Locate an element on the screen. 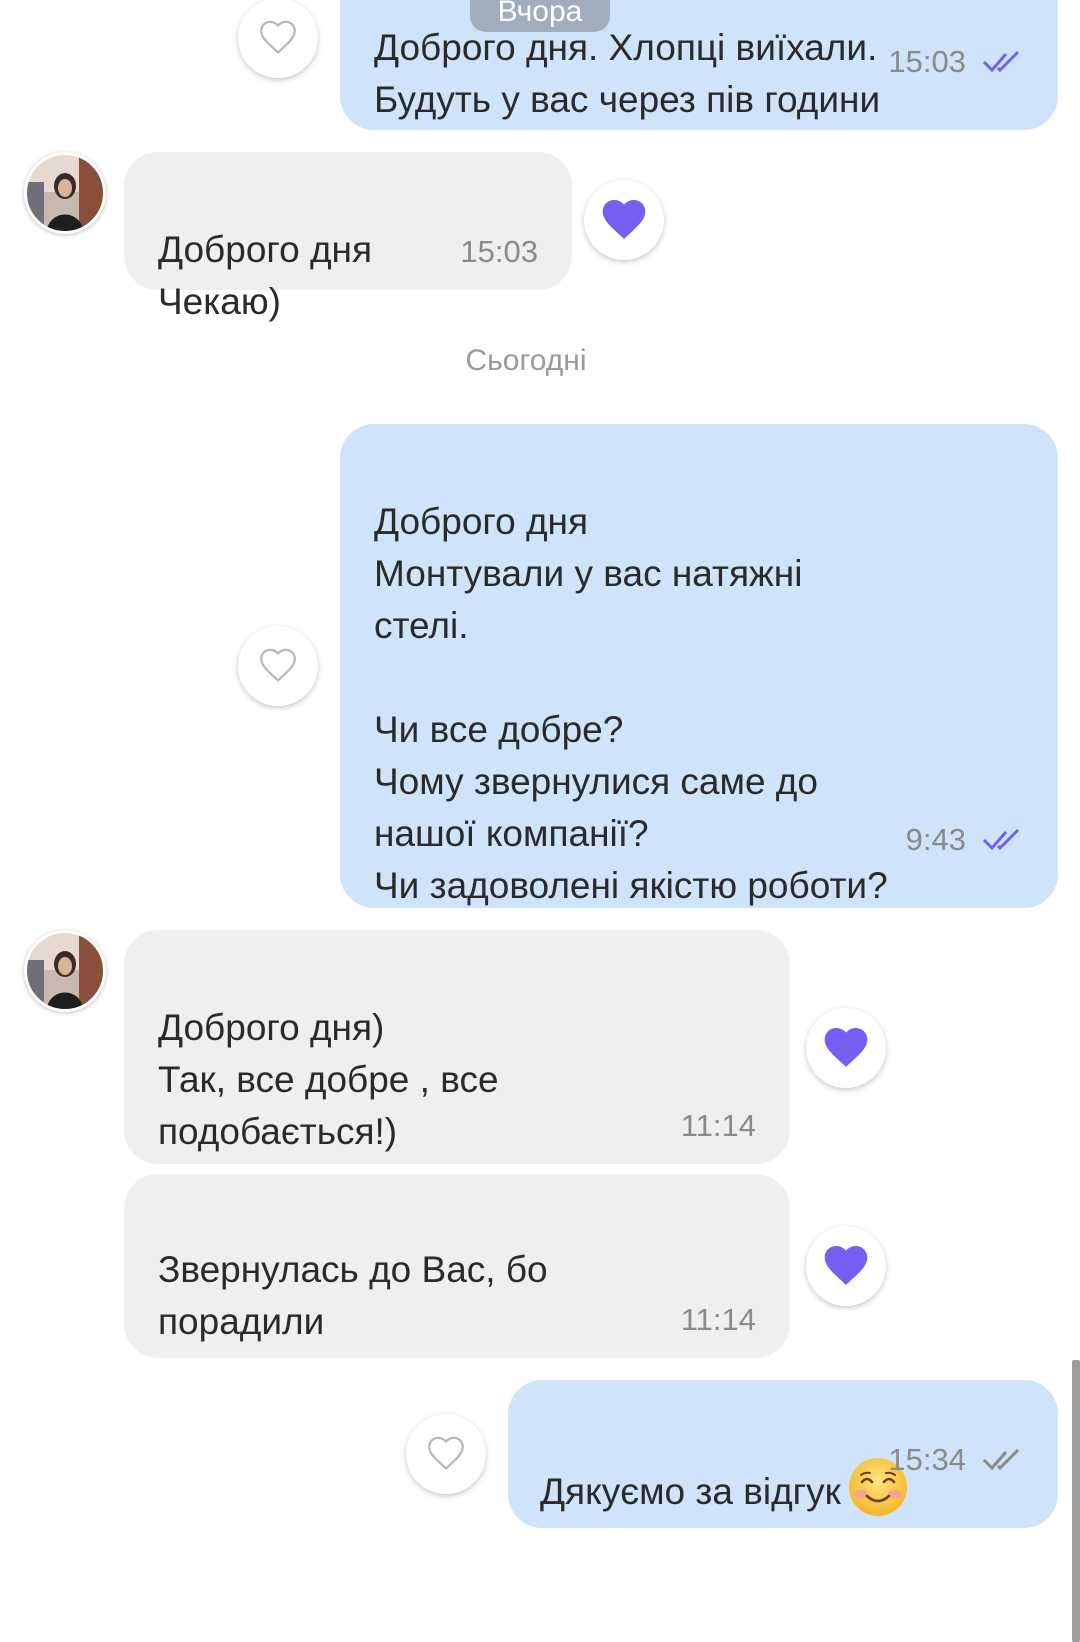 This screenshot has width=1080, height=1642. message-meta: 9:43 is located at coordinates (965, 840).